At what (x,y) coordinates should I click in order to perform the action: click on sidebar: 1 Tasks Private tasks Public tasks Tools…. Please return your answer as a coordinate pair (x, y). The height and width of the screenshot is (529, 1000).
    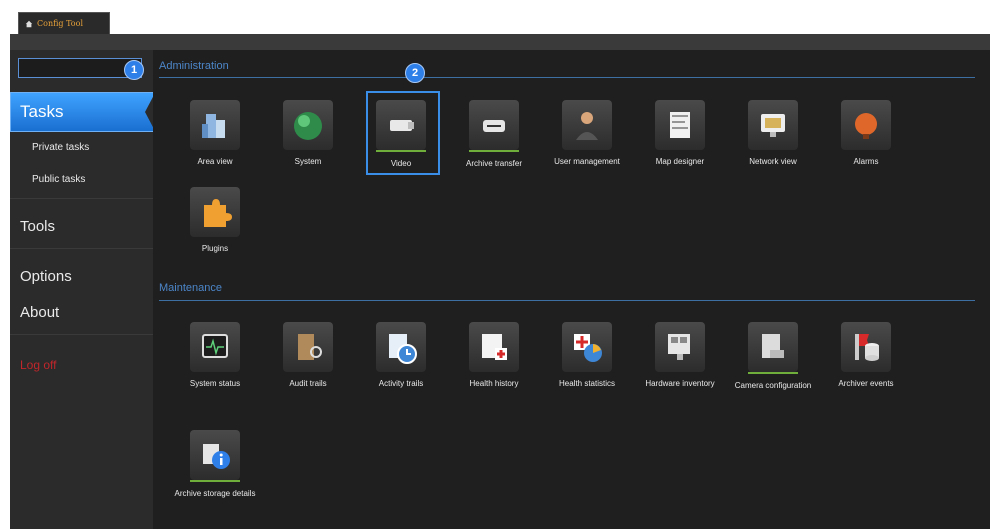
    Looking at the image, I should click on (83, 289).